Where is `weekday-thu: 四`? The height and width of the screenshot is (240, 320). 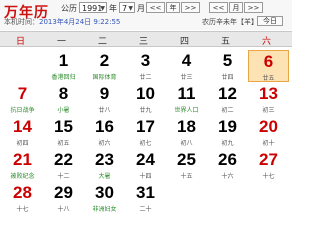 weekday-thu: 四 is located at coordinates (184, 42).